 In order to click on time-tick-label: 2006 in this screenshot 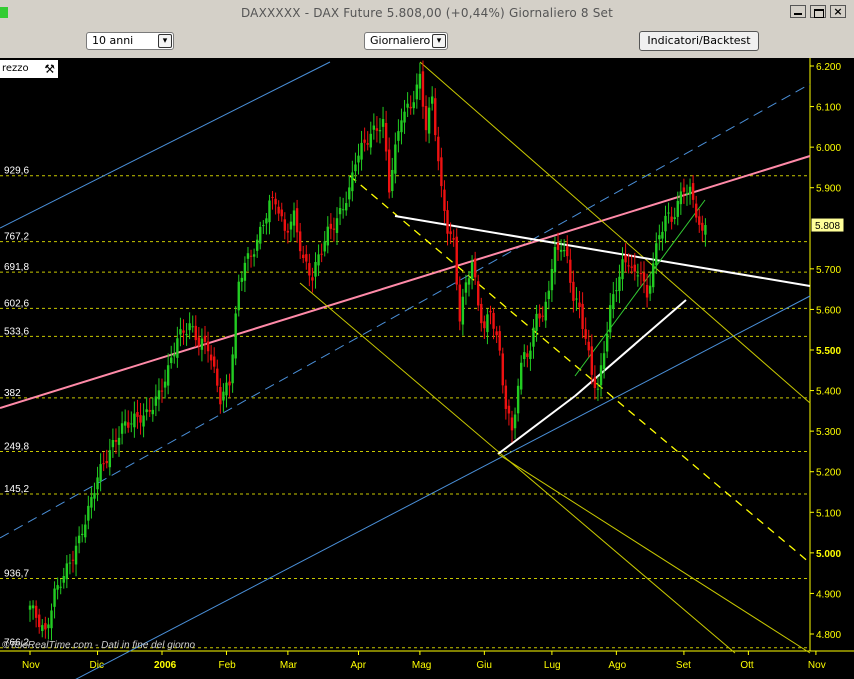, I will do `click(165, 665)`.